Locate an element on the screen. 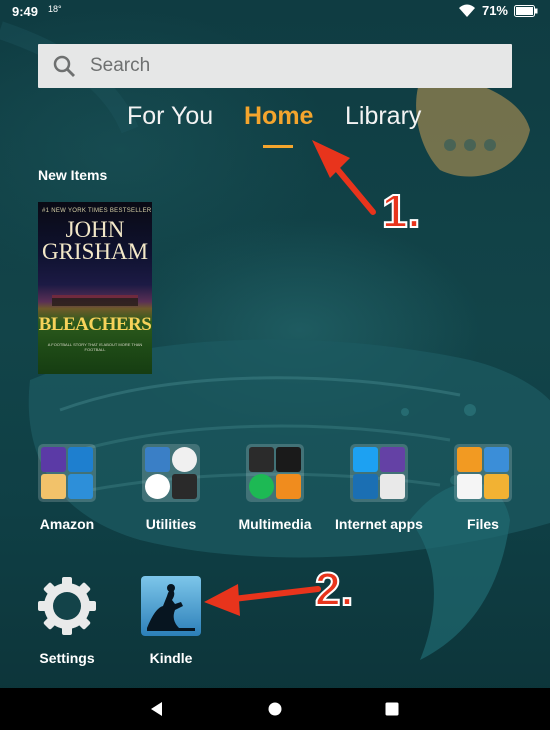 Image resolution: width=550 pixels, height=730 pixels. app-kindle: Kindle is located at coordinates (171, 621).